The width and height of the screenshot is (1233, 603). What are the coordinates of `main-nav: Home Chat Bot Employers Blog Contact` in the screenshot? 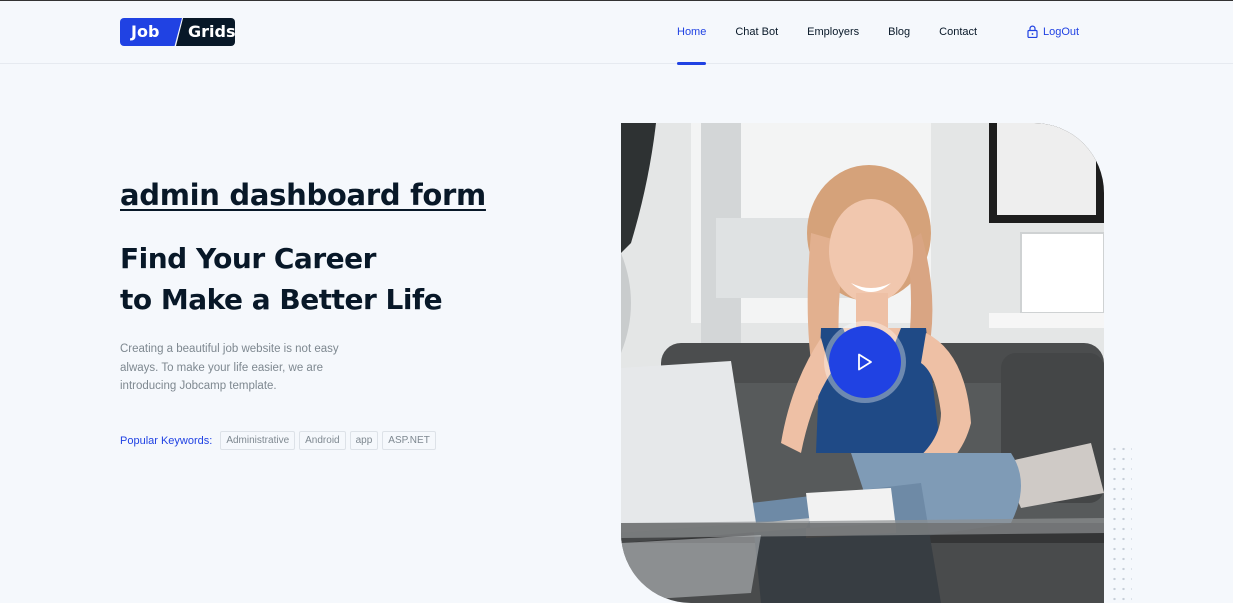 It's located at (841, 33).